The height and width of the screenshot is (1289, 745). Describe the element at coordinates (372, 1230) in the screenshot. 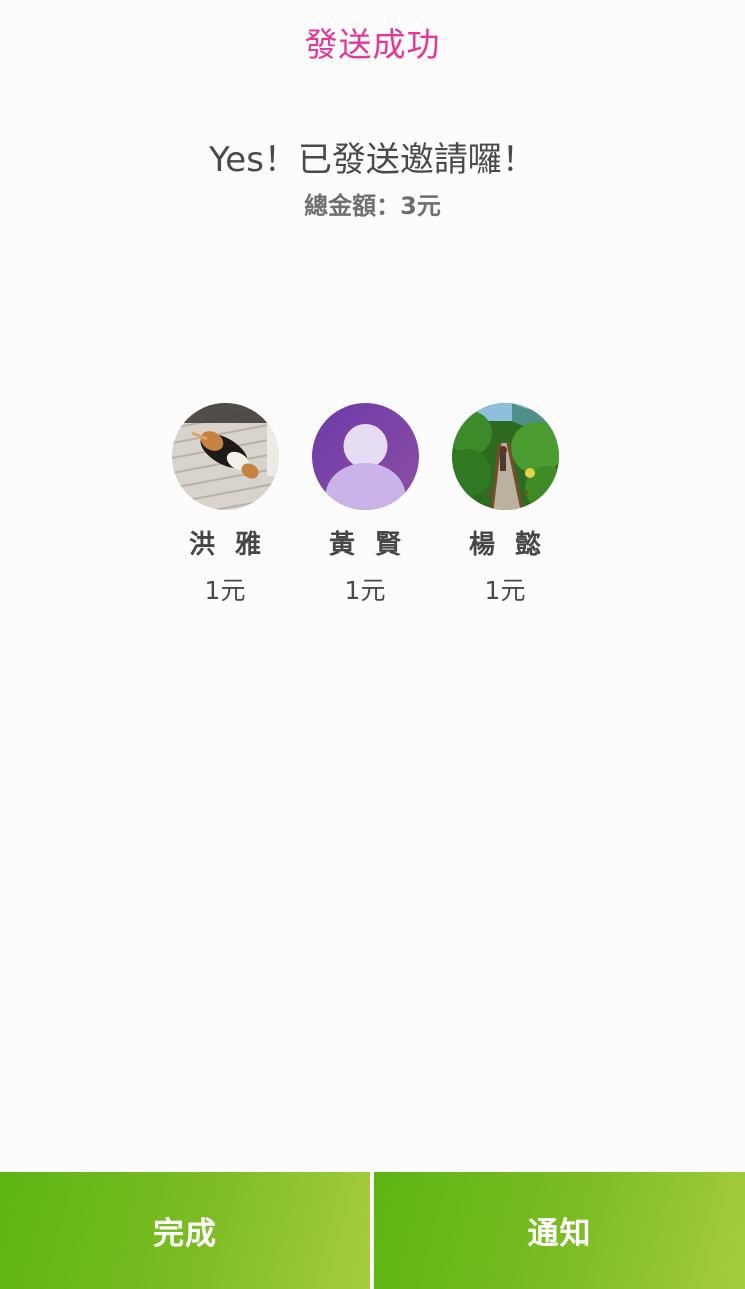

I see `footer-actions: 完成 通知` at that location.